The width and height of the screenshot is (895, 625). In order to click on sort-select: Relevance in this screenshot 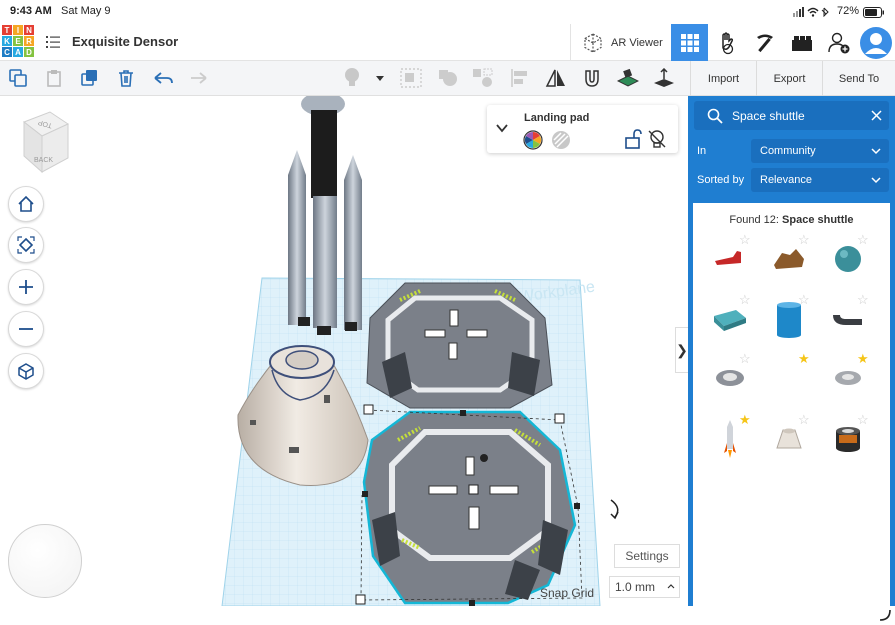, I will do `click(820, 180)`.